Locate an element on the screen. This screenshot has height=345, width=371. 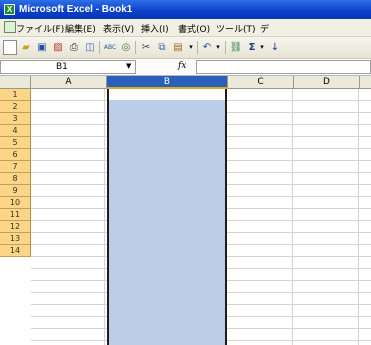
workbook-icon is located at coordinates (10, 27).